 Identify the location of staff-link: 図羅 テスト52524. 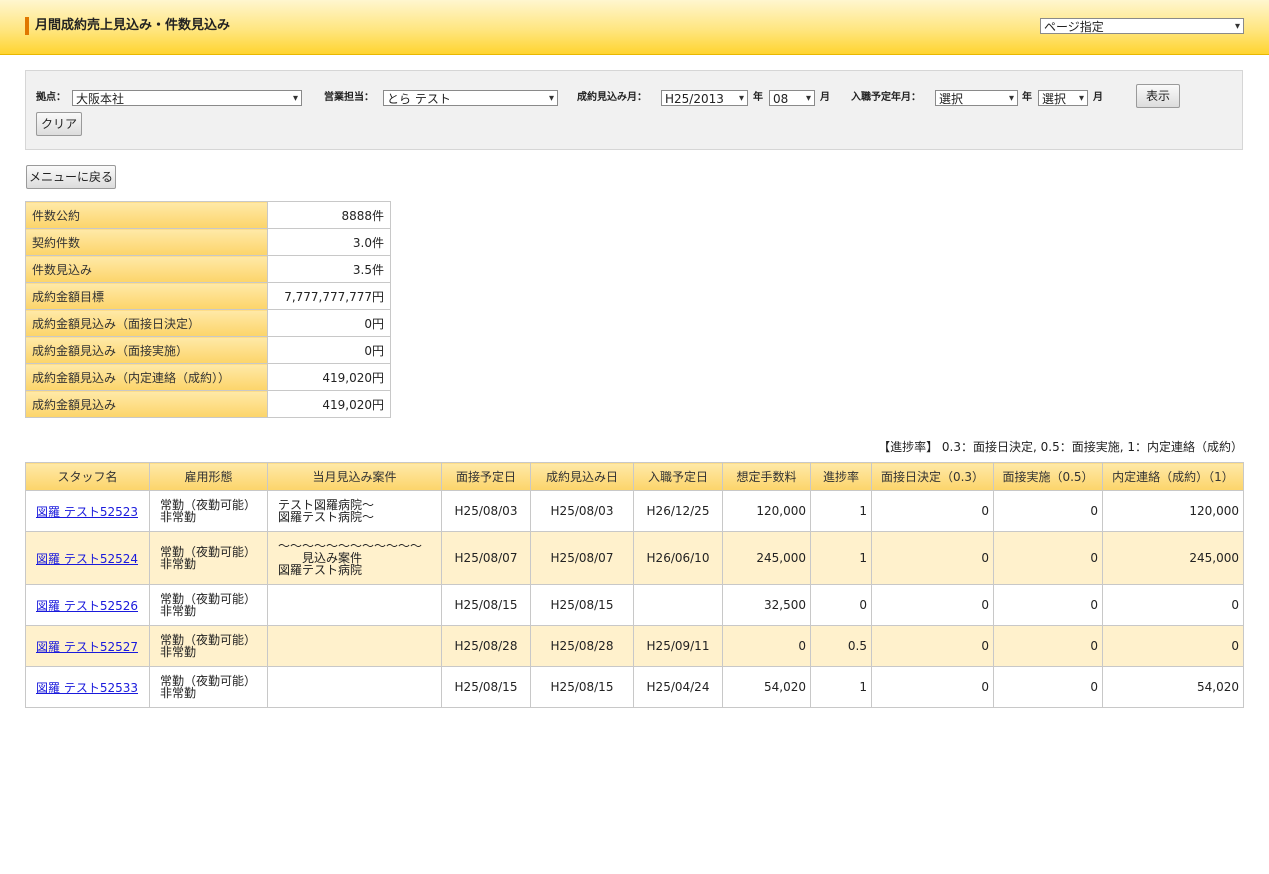
(84, 559).